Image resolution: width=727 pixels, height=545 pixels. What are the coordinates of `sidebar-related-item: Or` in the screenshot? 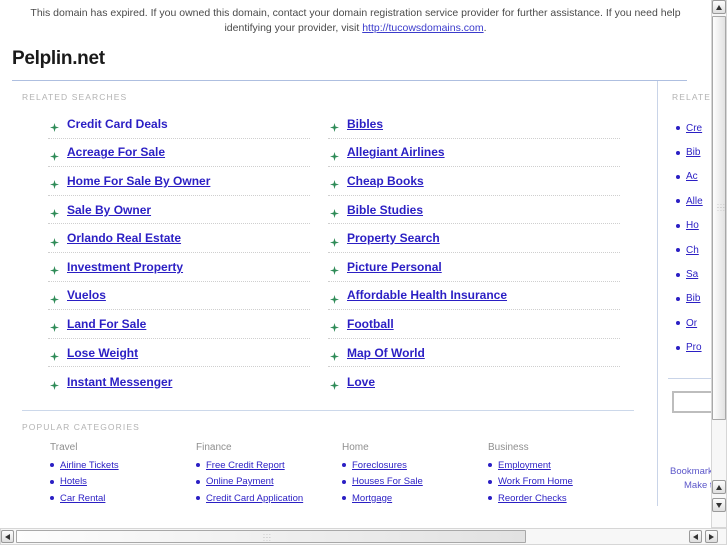 It's located at (693, 323).